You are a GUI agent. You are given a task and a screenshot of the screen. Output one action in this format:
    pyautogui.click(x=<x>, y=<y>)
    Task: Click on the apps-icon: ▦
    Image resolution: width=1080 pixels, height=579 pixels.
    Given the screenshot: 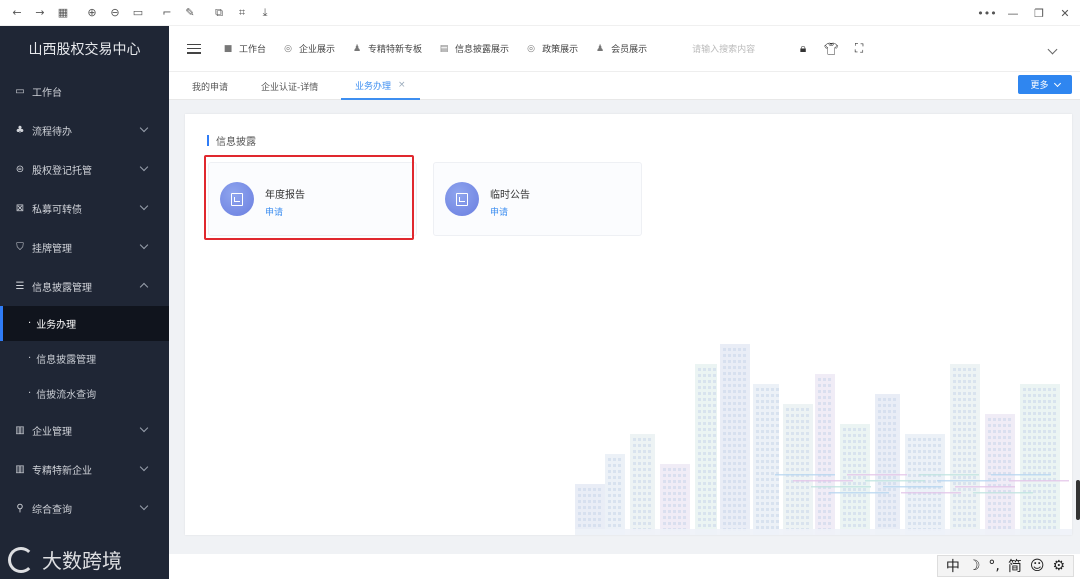 What is the action you would take?
    pyautogui.click(x=63, y=13)
    